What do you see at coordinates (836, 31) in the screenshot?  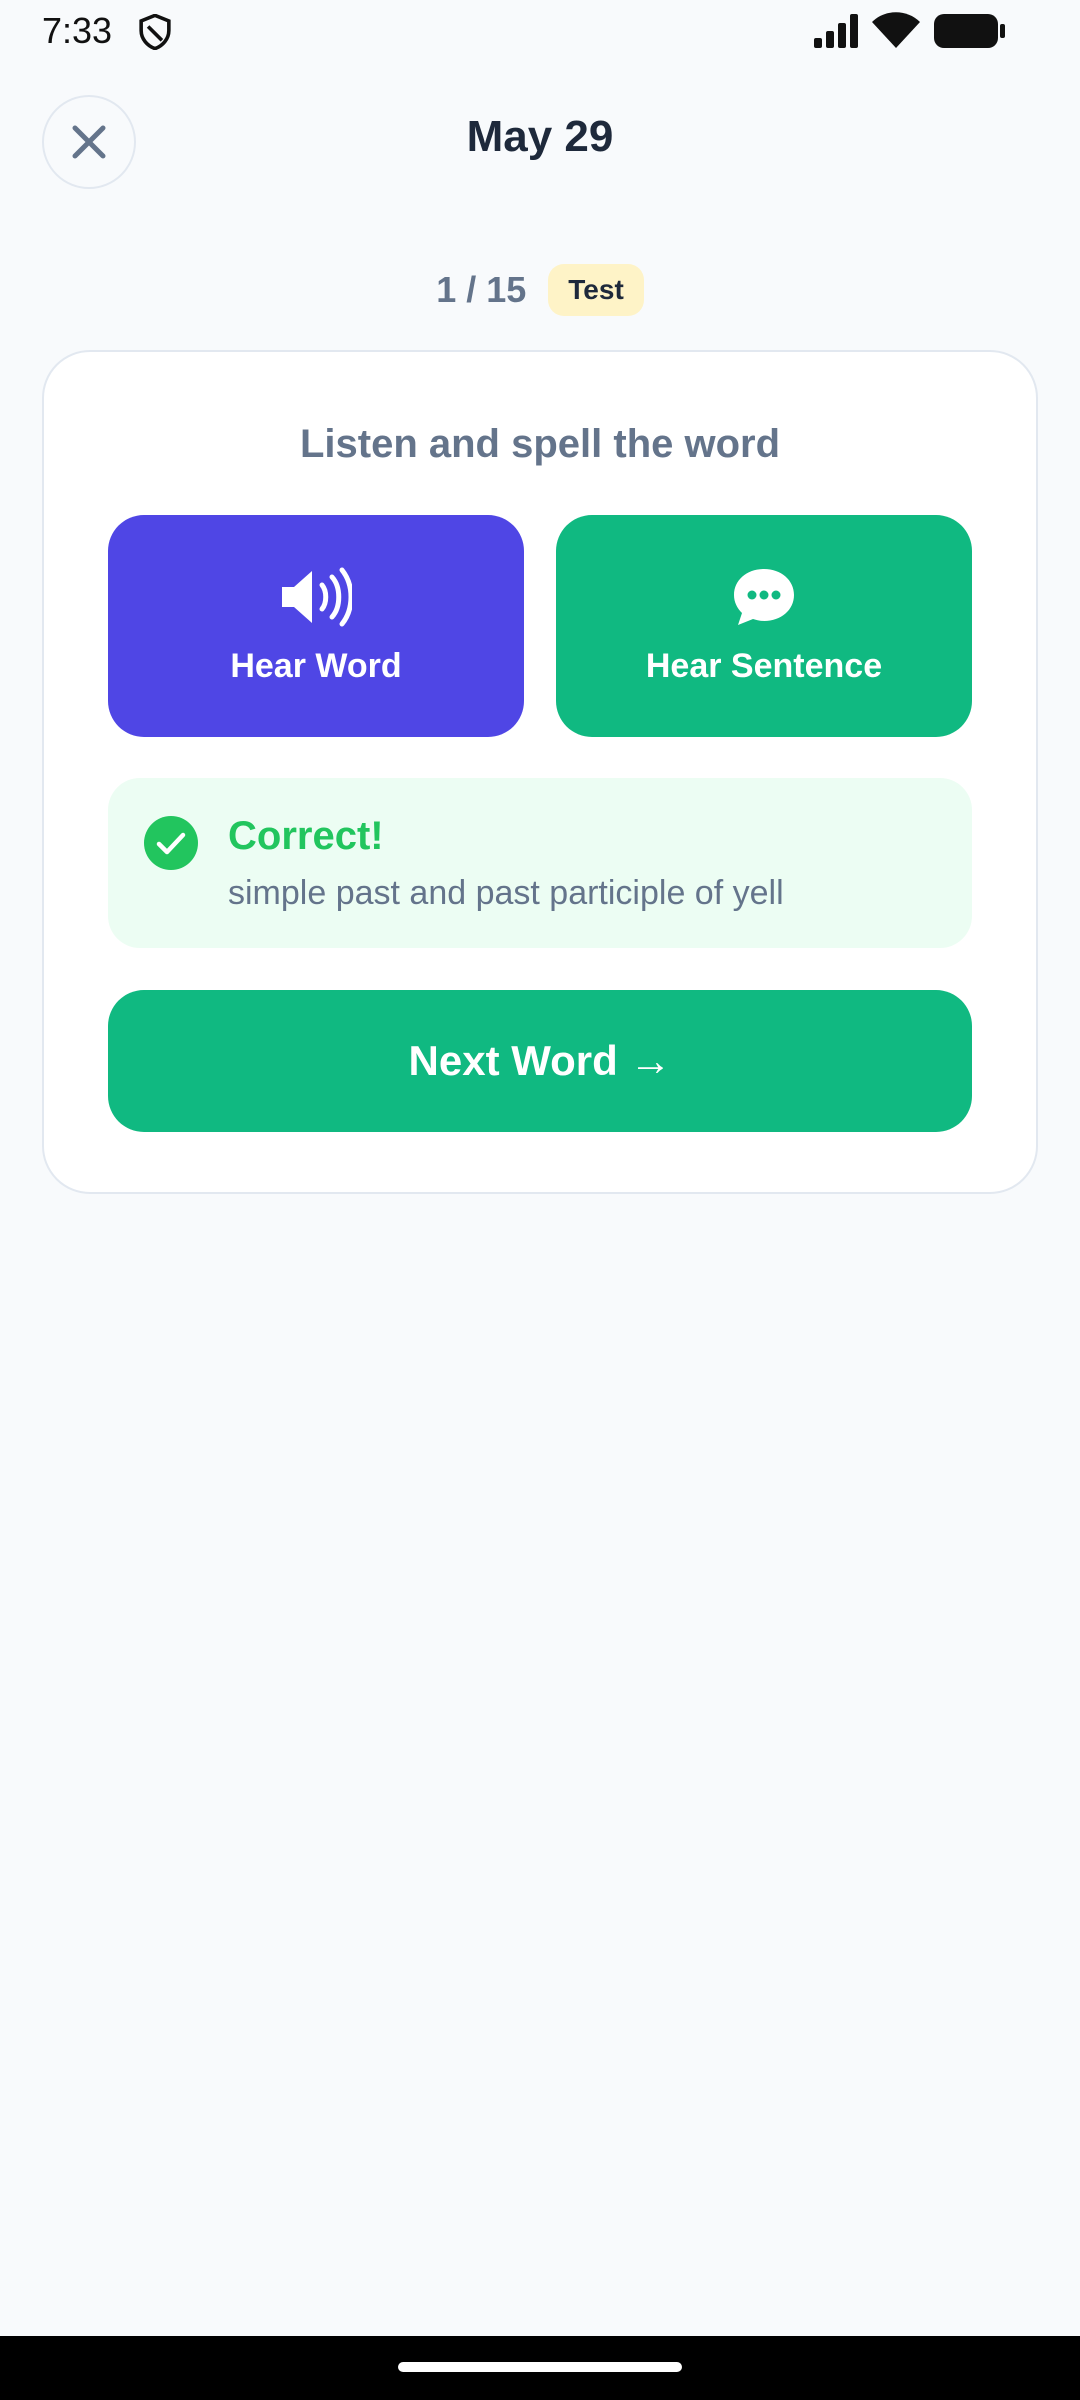 I see `signal-icon` at bounding box center [836, 31].